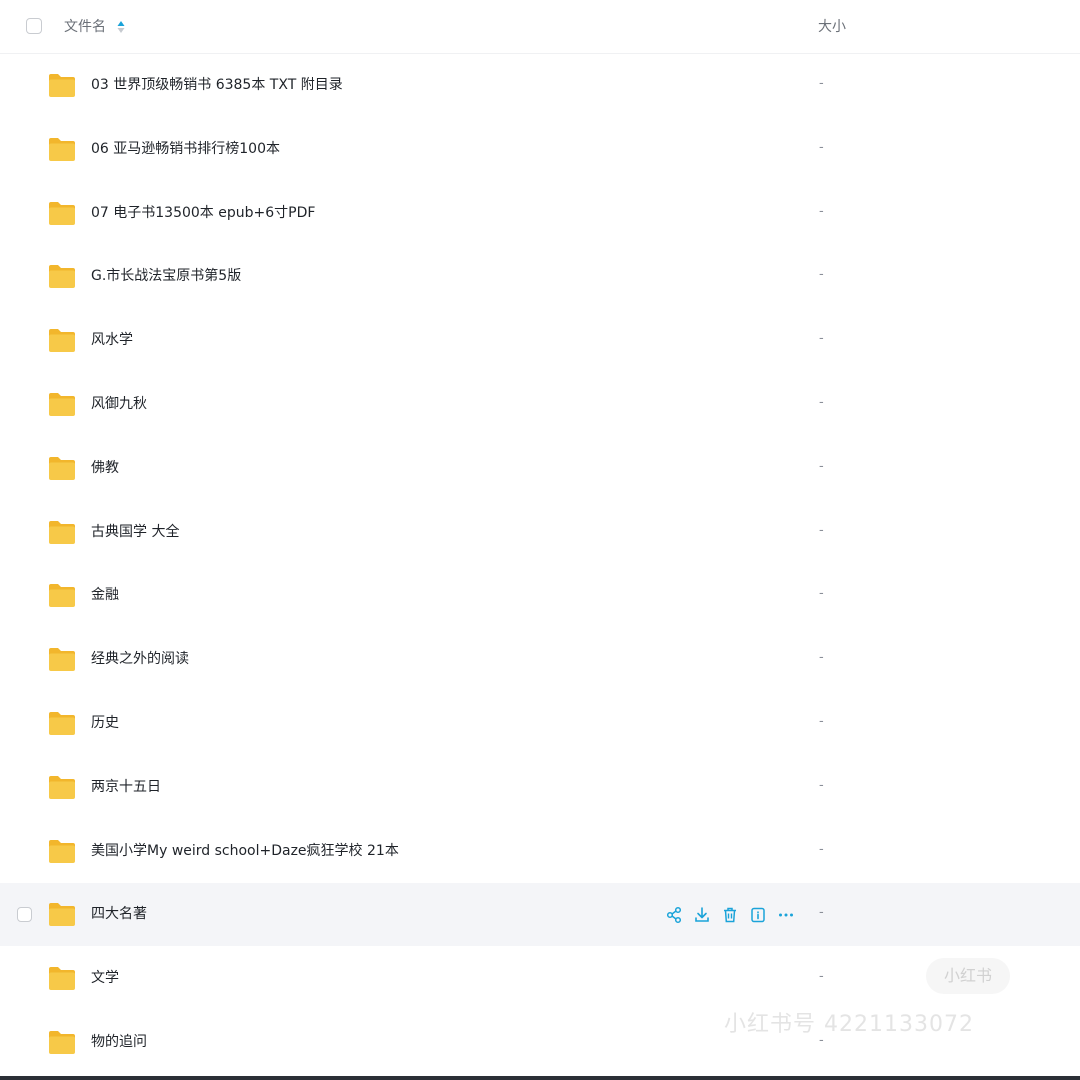  I want to click on file-name: 两京十五日, so click(126, 787).